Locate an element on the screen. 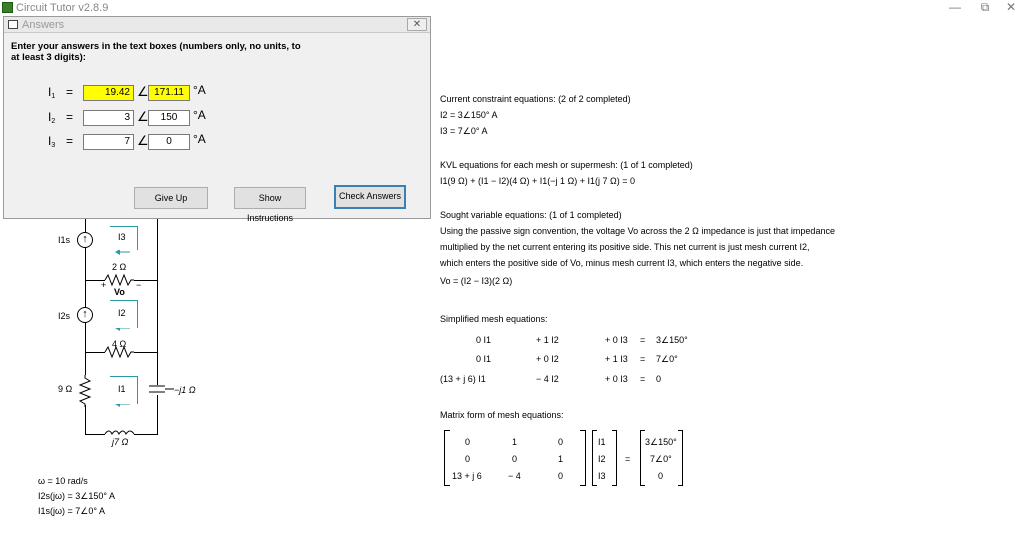 Image resolution: width=1024 pixels, height=540 pixels. simplified-term: + 1 I2 is located at coordinates (547, 340).